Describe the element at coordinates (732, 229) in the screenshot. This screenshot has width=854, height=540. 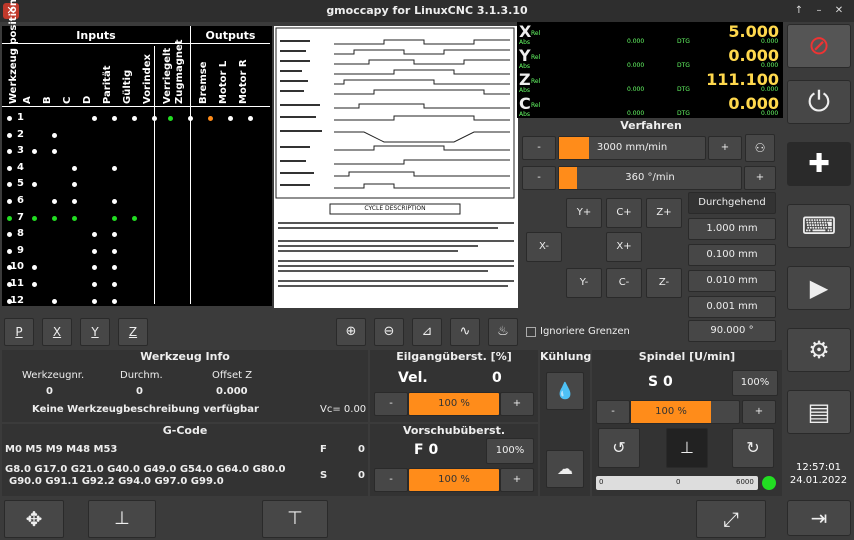
I see `increment-1-button: 1.000 mm` at that location.